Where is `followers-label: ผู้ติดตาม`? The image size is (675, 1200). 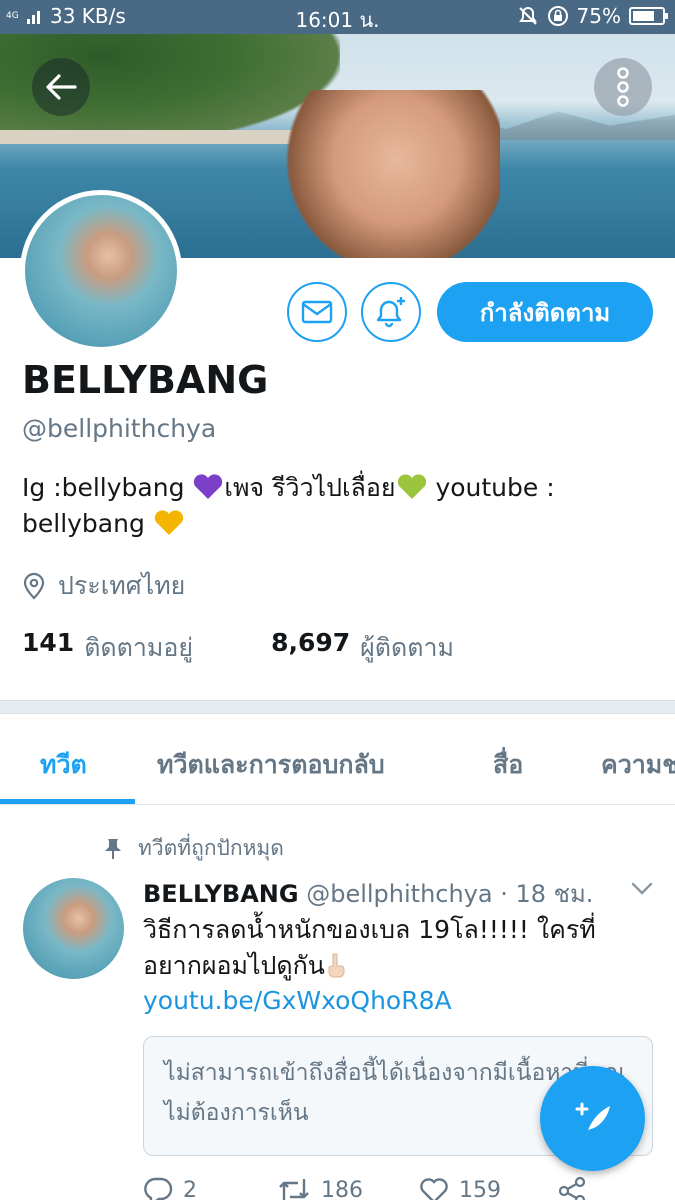 followers-label: ผู้ติดตาม is located at coordinates (407, 647).